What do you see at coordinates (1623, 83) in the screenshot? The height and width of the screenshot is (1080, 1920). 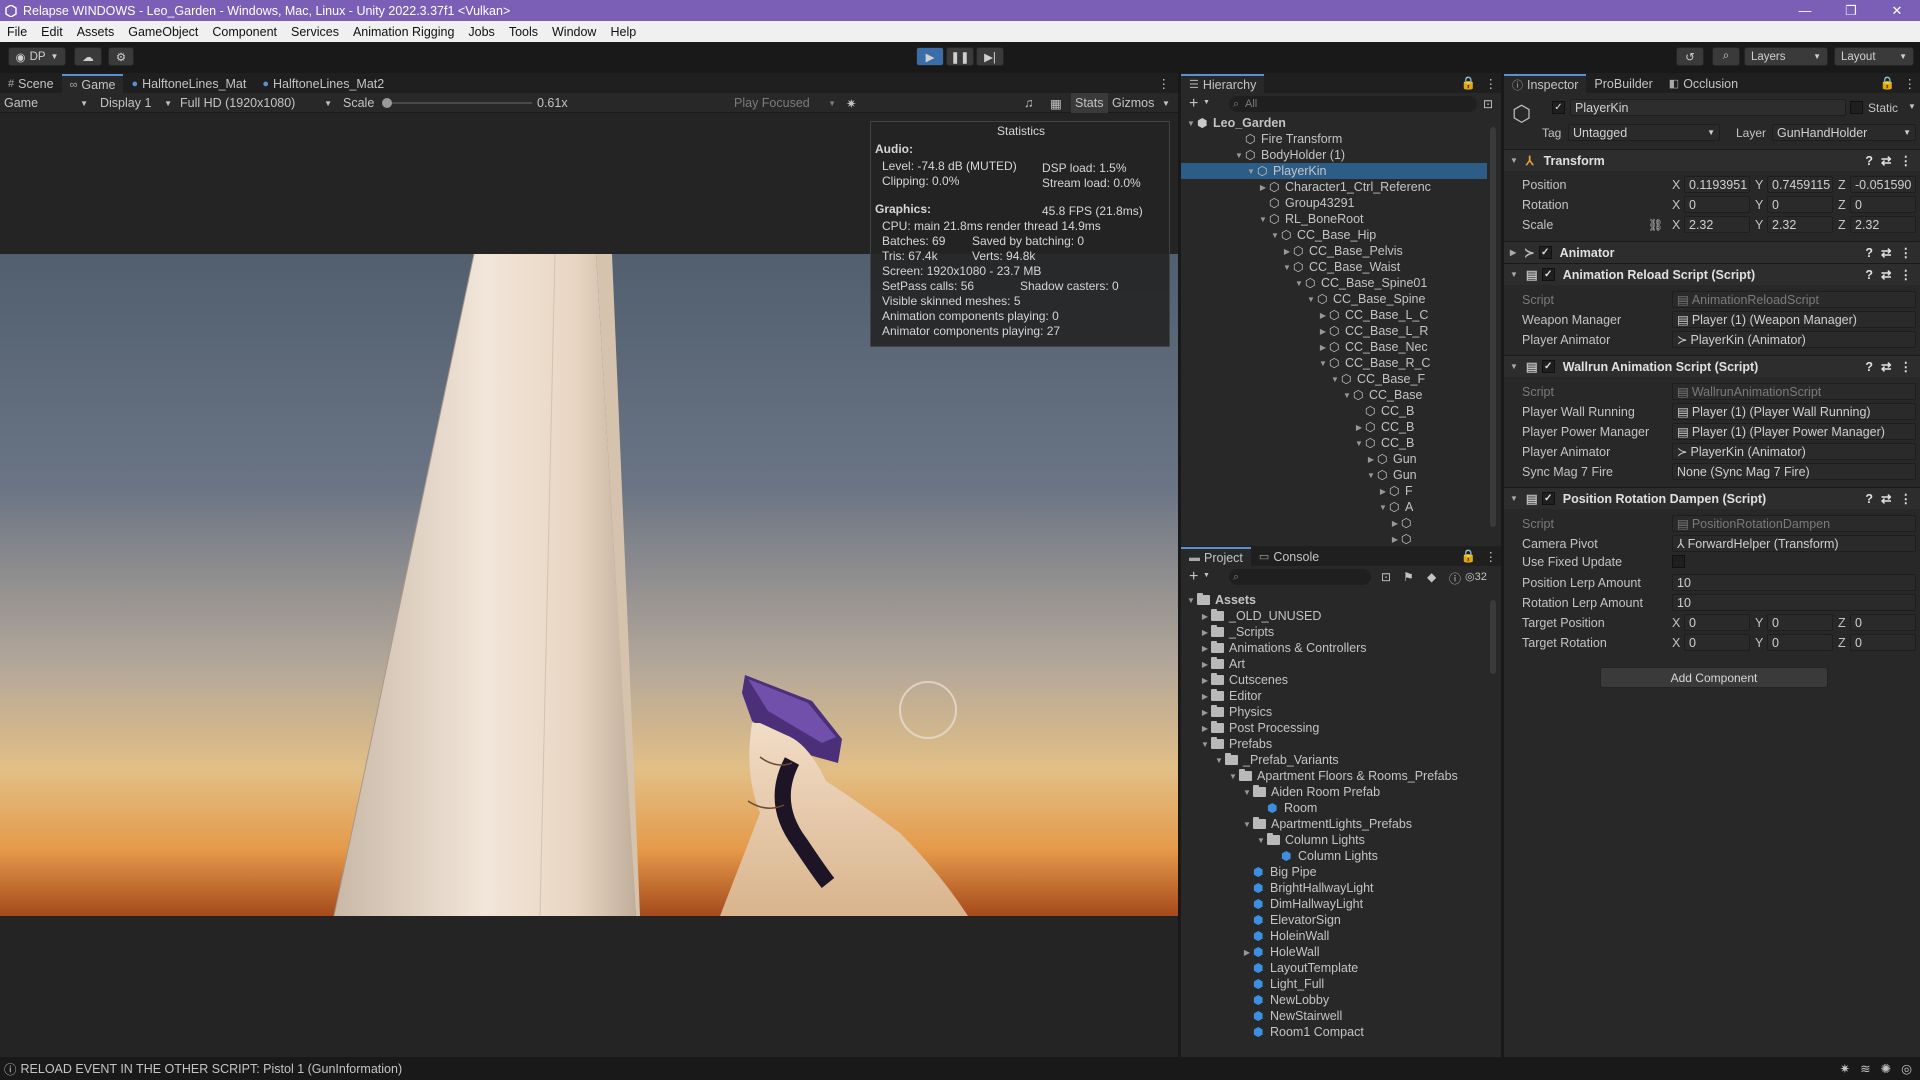 I see `tab-probuilder: ProBuilder` at bounding box center [1623, 83].